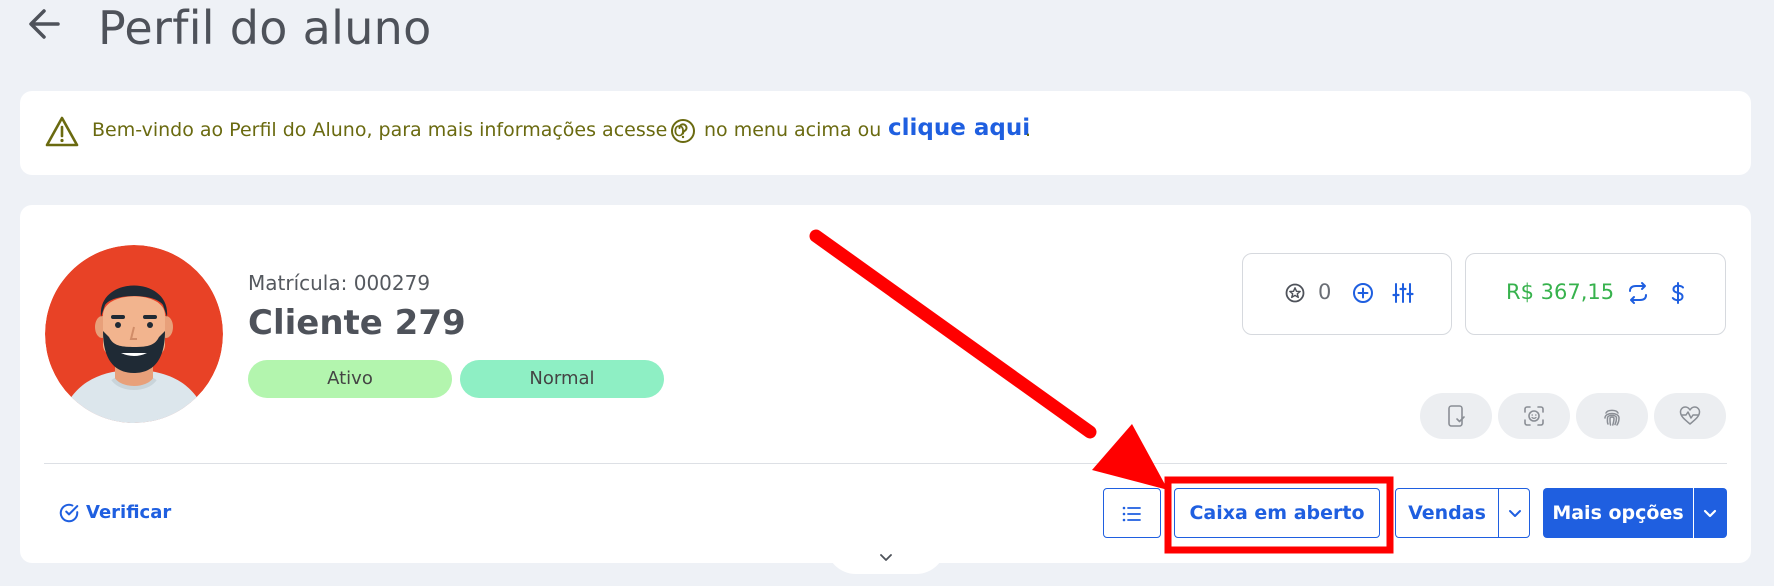  What do you see at coordinates (1403, 293) in the screenshot?
I see `sliders-icon` at bounding box center [1403, 293].